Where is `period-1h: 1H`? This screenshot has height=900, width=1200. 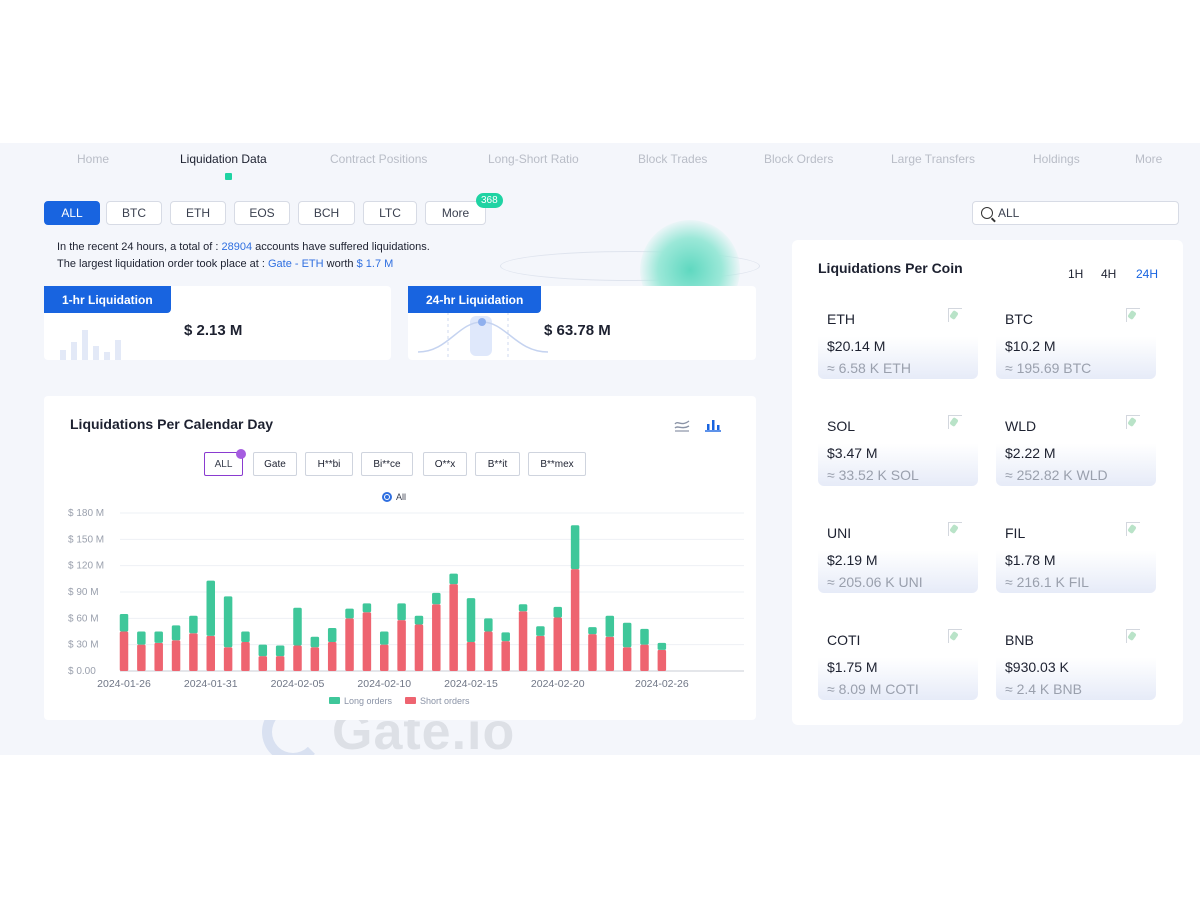 period-1h: 1H is located at coordinates (1075, 274).